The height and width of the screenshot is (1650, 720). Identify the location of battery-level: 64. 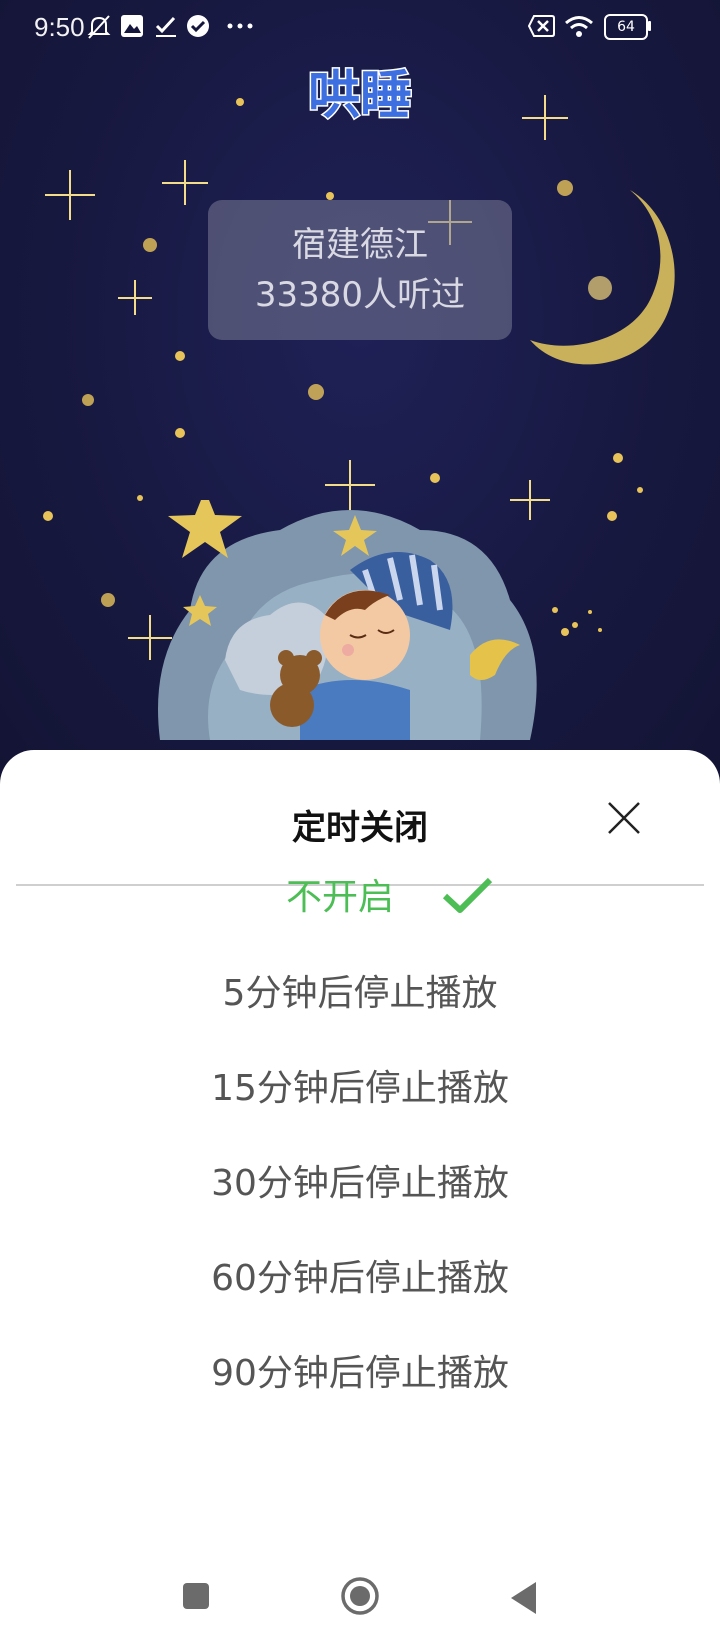
(626, 27).